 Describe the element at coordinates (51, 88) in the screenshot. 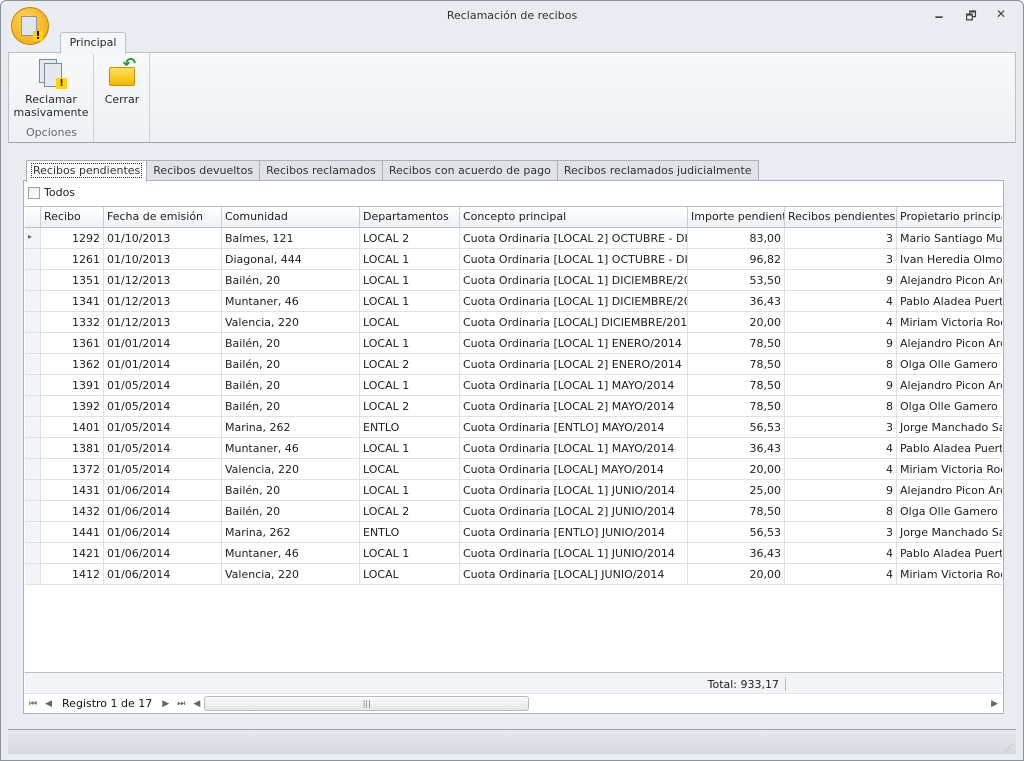

I see `reclamar-masivamente-button: ! Reclamar masivamente` at that location.